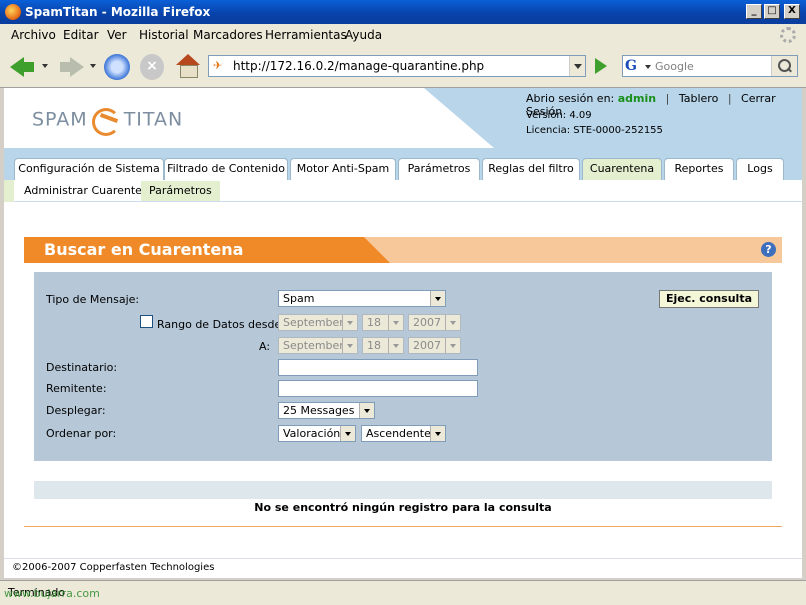 The width and height of the screenshot is (806, 605). What do you see at coordinates (33, 35) in the screenshot?
I see `menu-archivo: Archivo` at bounding box center [33, 35].